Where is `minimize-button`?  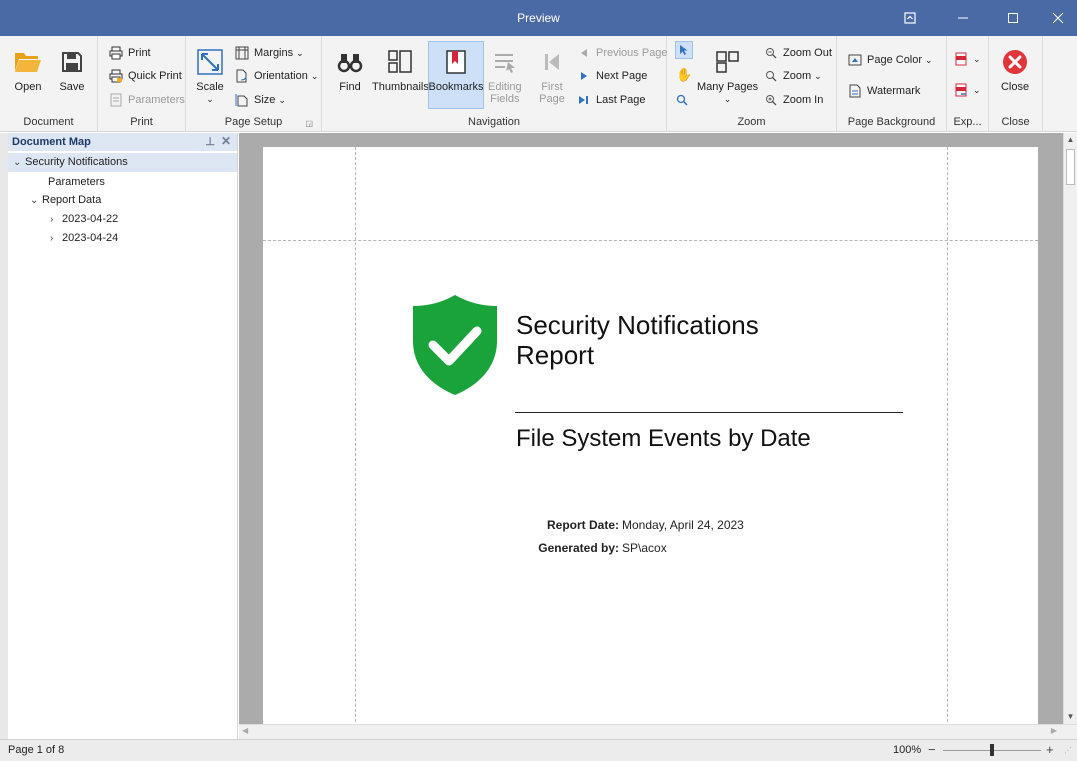 minimize-button is located at coordinates (963, 18).